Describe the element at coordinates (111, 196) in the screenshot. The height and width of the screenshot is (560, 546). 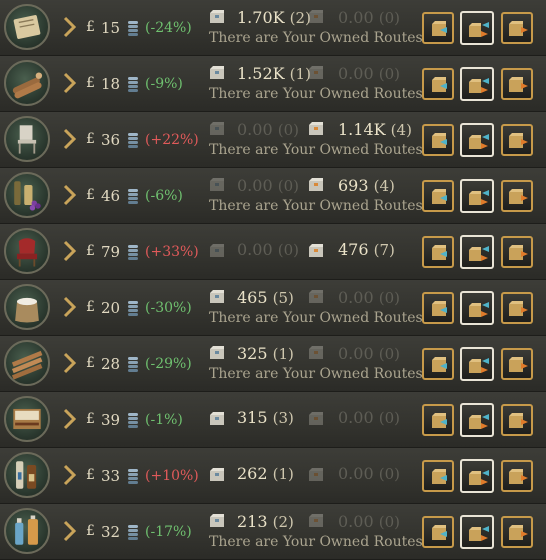
I see `price-value: 46` at that location.